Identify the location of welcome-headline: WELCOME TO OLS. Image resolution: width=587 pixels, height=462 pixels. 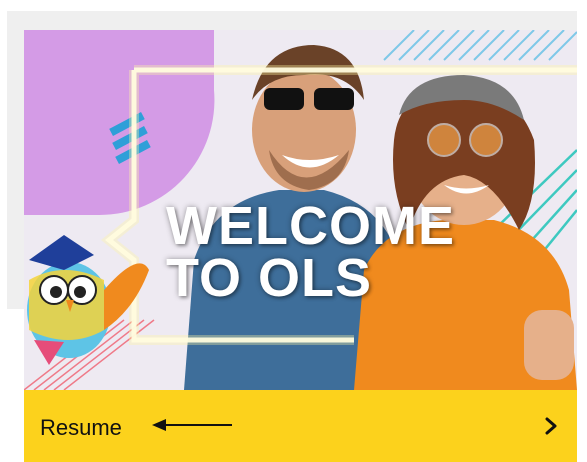
(310, 252).